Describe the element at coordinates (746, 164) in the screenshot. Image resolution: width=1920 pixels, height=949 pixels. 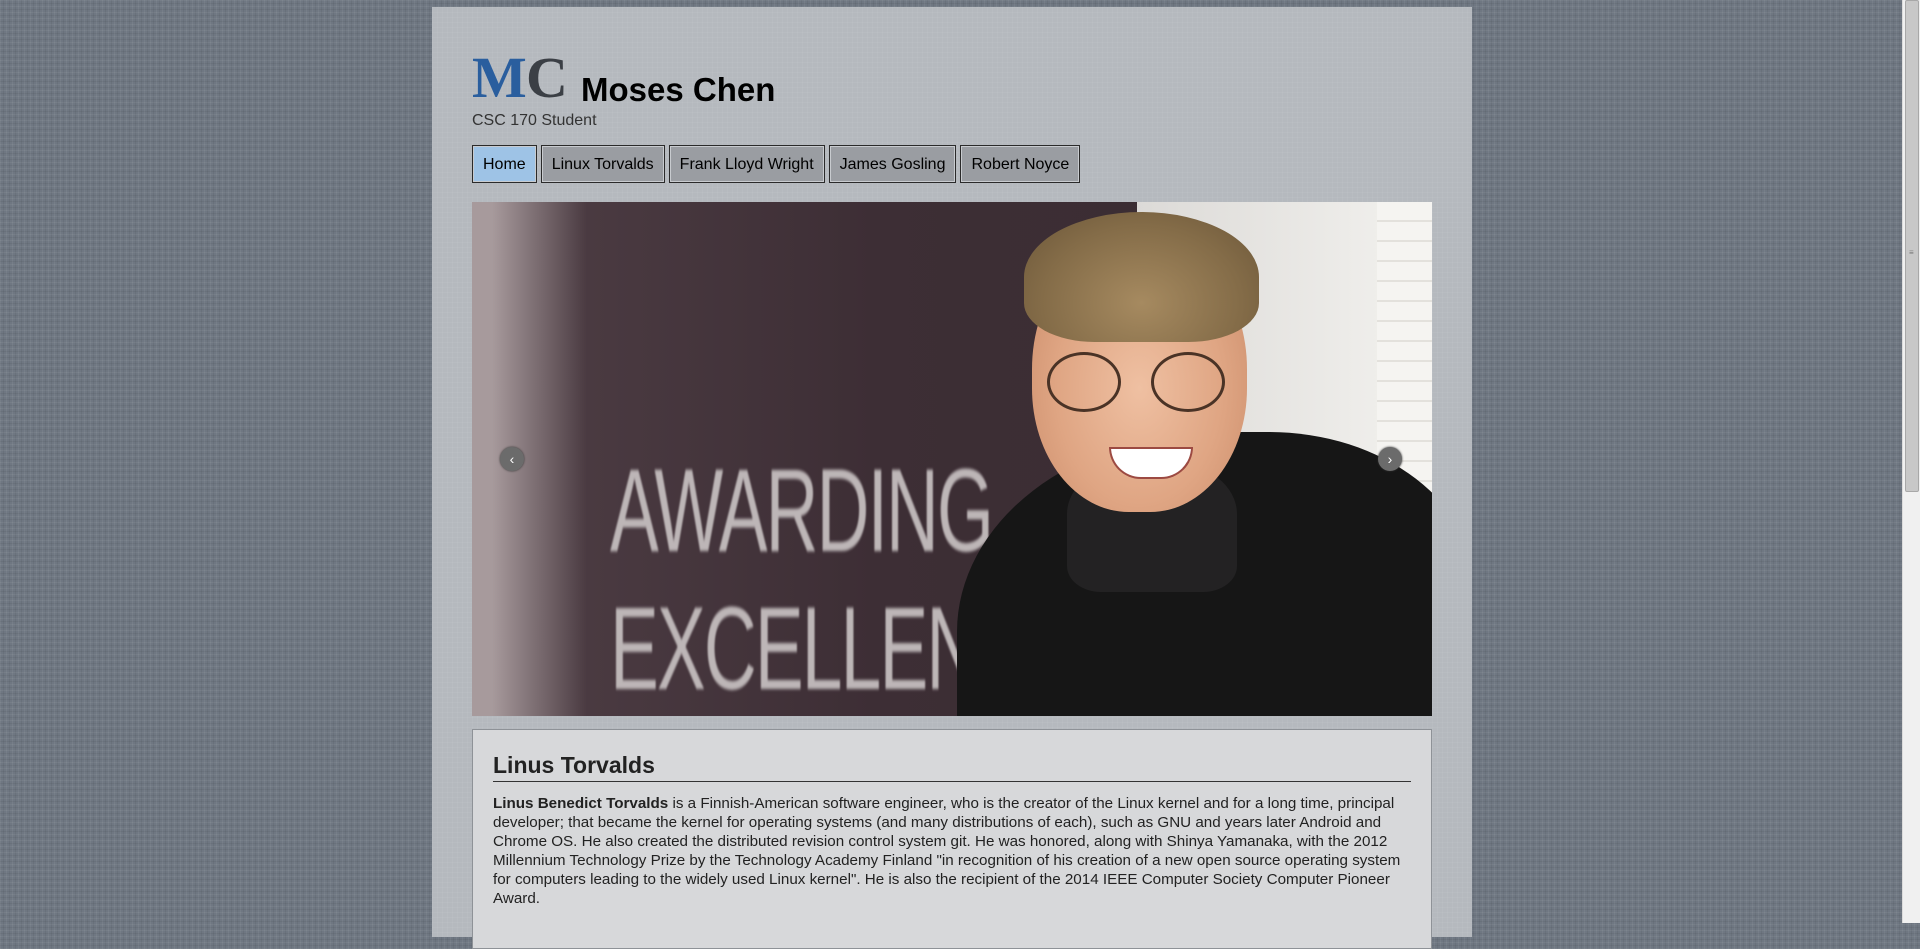
I see `nav-frank-lloyd-wright: Frank Lloyd Wright` at that location.